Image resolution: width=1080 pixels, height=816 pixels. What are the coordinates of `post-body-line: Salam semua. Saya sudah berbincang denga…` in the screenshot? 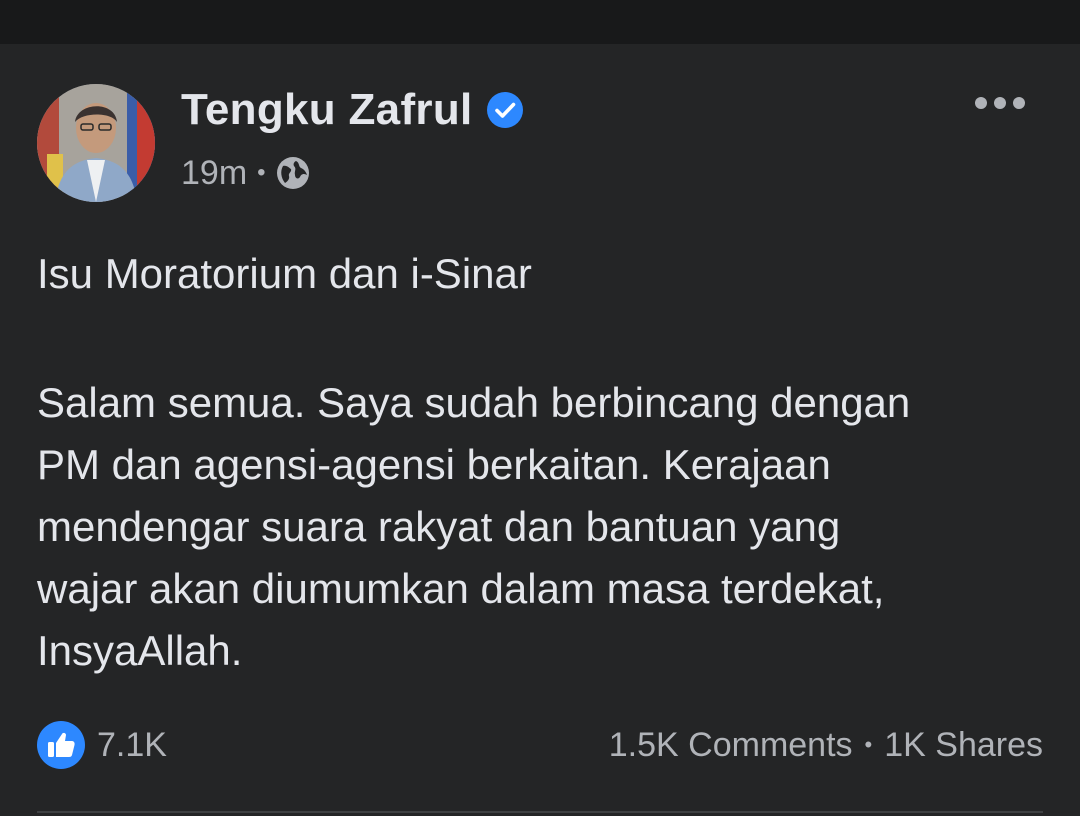 It's located at (474, 402).